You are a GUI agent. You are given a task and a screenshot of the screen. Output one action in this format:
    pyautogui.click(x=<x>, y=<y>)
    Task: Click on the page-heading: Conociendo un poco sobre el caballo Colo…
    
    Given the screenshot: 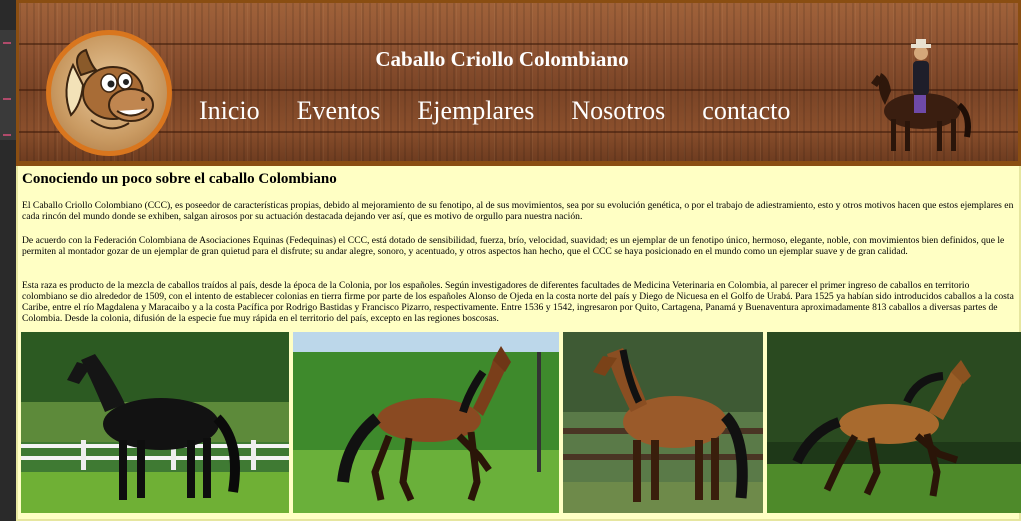 What is the action you would take?
    pyautogui.click(x=179, y=179)
    